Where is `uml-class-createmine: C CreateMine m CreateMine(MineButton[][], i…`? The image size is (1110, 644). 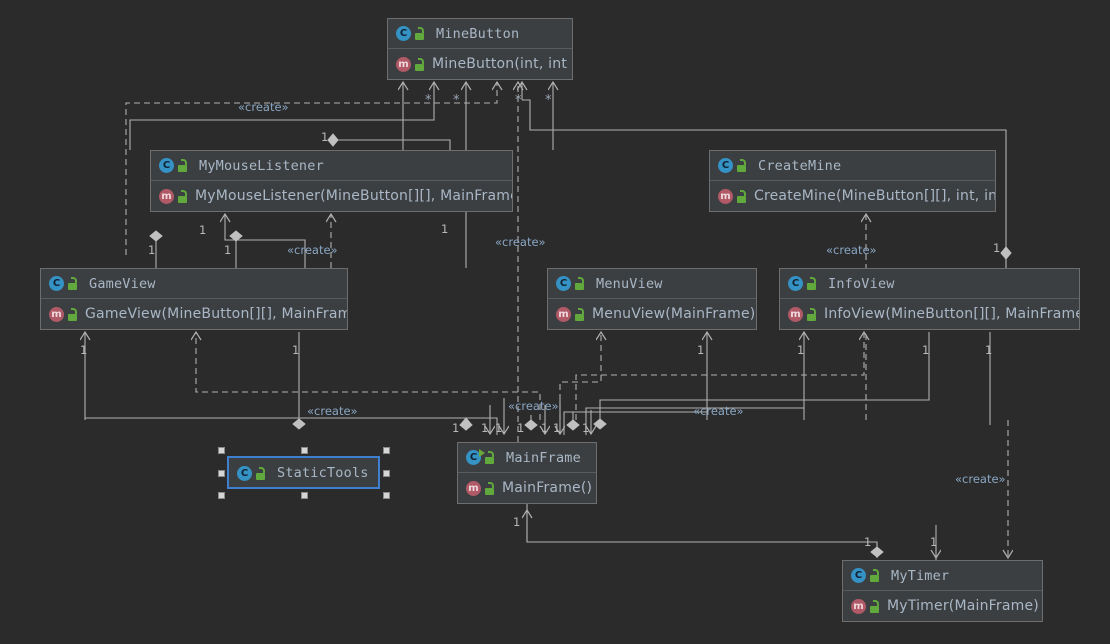 uml-class-createmine: C CreateMine m CreateMine(MineButton[][], i… is located at coordinates (852, 181).